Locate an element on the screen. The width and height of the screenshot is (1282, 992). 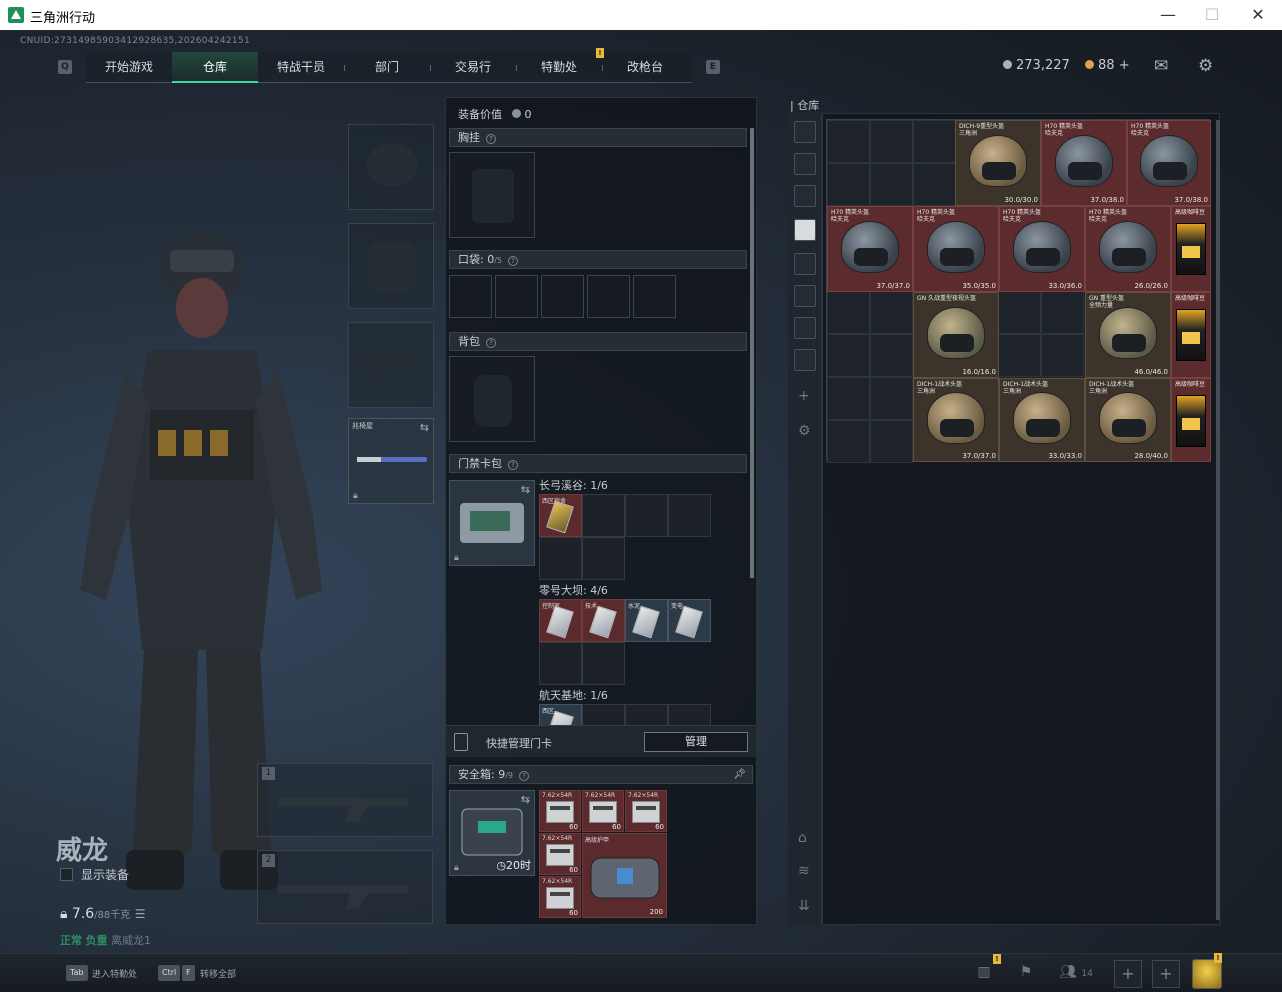
keycard-item: 水泥 is located at coordinates (646, 620).